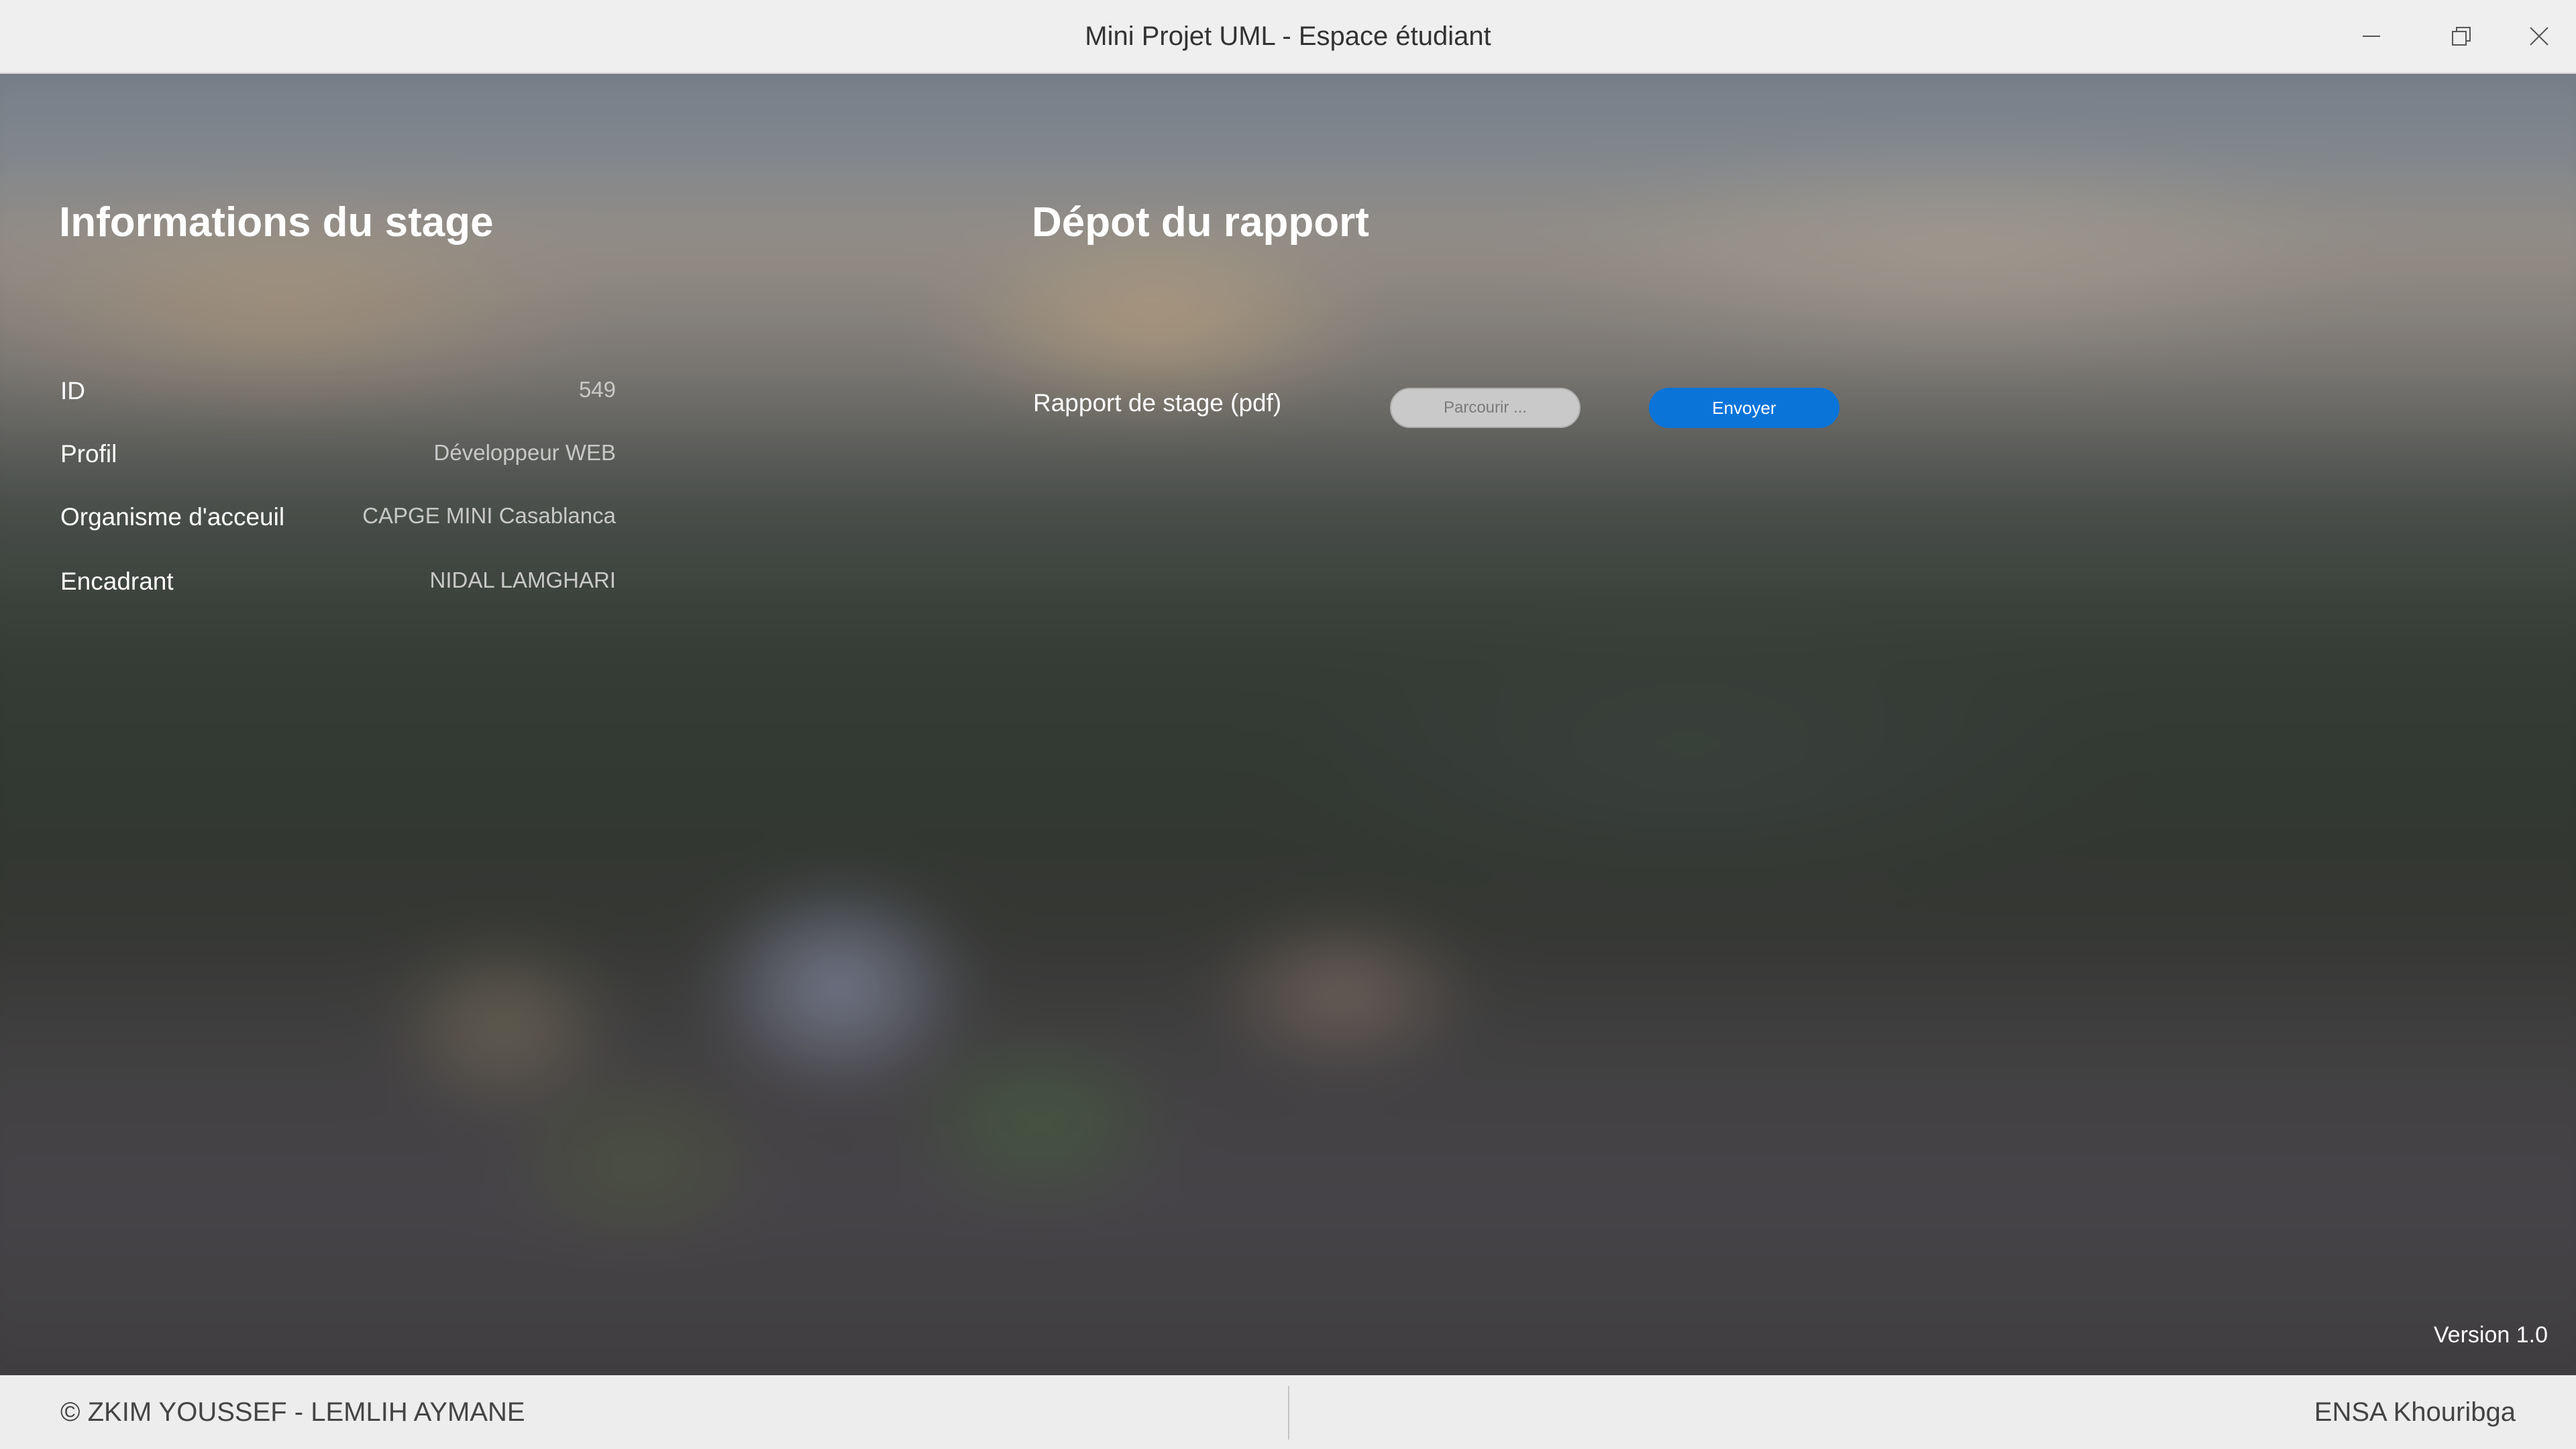  I want to click on footer-school: ENSA Khouribga, so click(2415, 1412).